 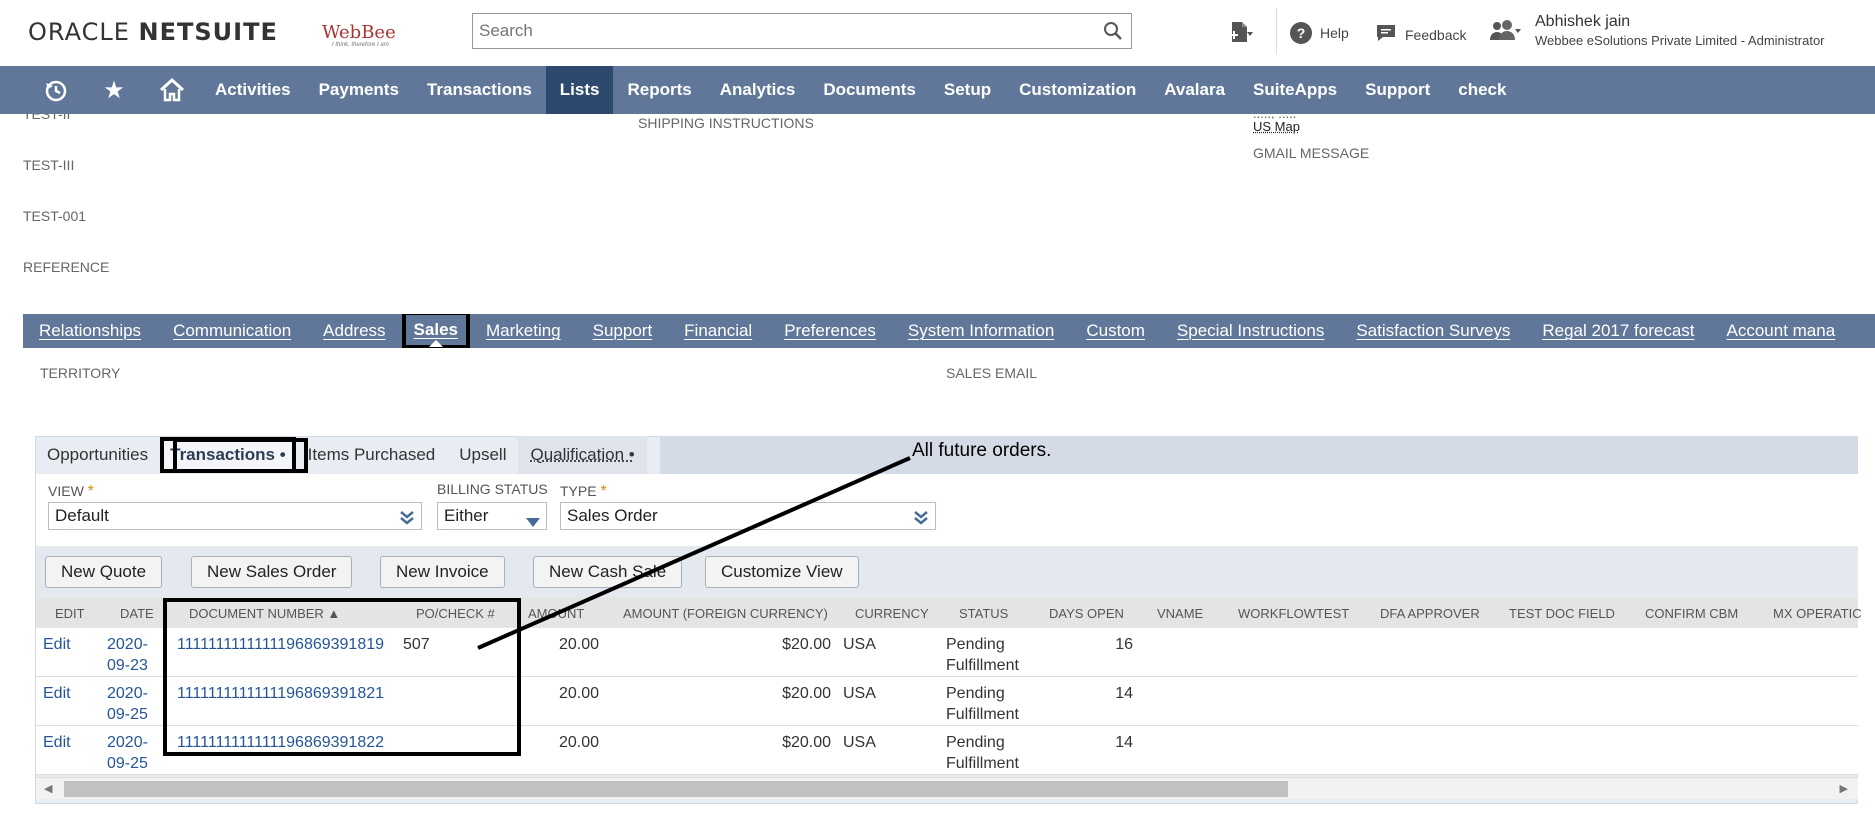 What do you see at coordinates (455, 613) in the screenshot?
I see `col-po-check: PO/CHECK #` at bounding box center [455, 613].